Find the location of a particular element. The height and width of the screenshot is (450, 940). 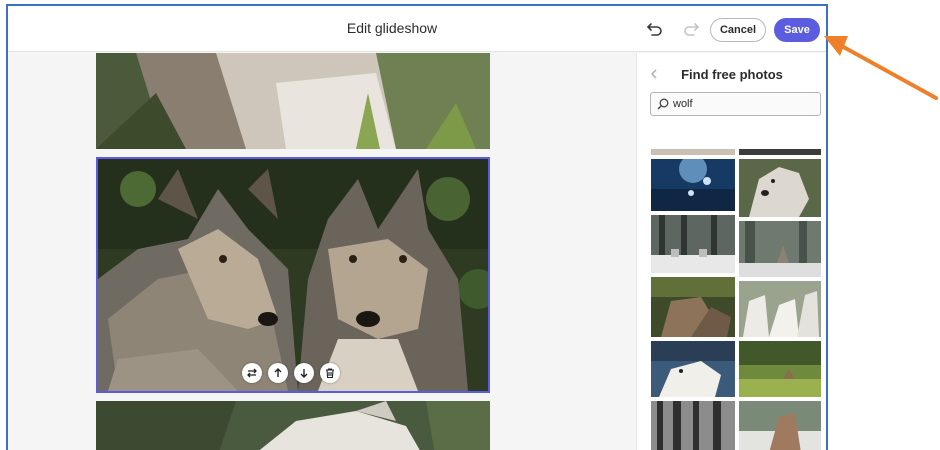

search-icon is located at coordinates (663, 104).